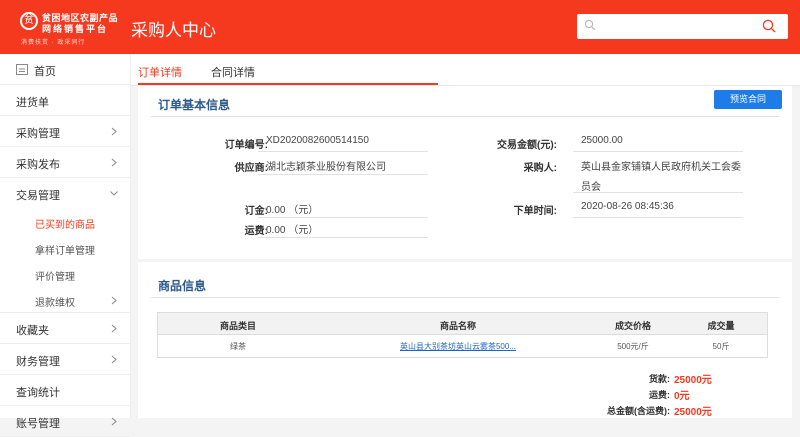  What do you see at coordinates (633, 346) in the screenshot?
I see `cell-price: 500元/斤` at bounding box center [633, 346].